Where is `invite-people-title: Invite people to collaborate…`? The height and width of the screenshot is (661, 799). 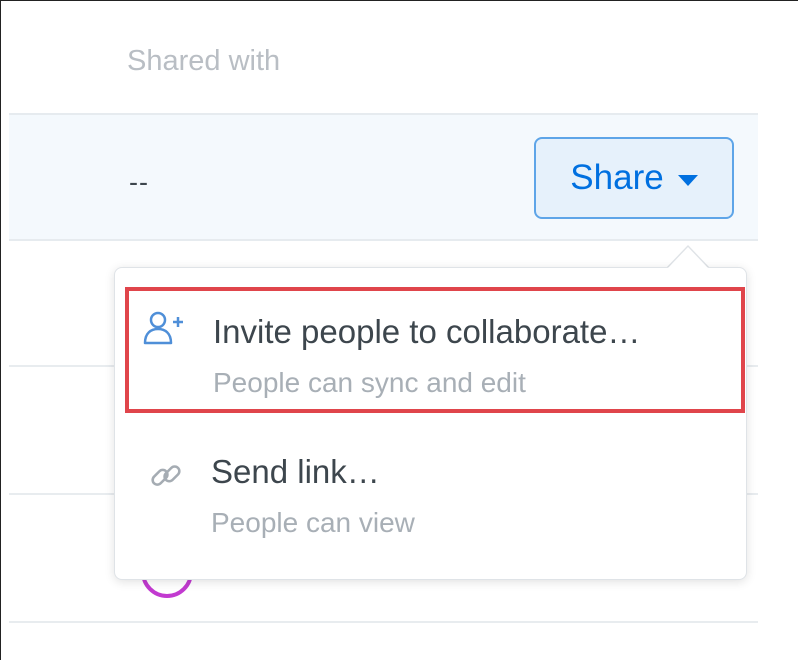 invite-people-title: Invite people to collaborate… is located at coordinates (427, 331).